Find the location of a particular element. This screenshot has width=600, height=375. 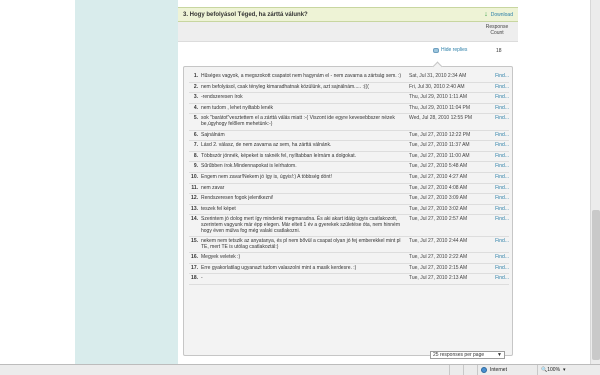

reply-date: Tue, Jul 27, 2010 4:27 AM is located at coordinates (438, 176).